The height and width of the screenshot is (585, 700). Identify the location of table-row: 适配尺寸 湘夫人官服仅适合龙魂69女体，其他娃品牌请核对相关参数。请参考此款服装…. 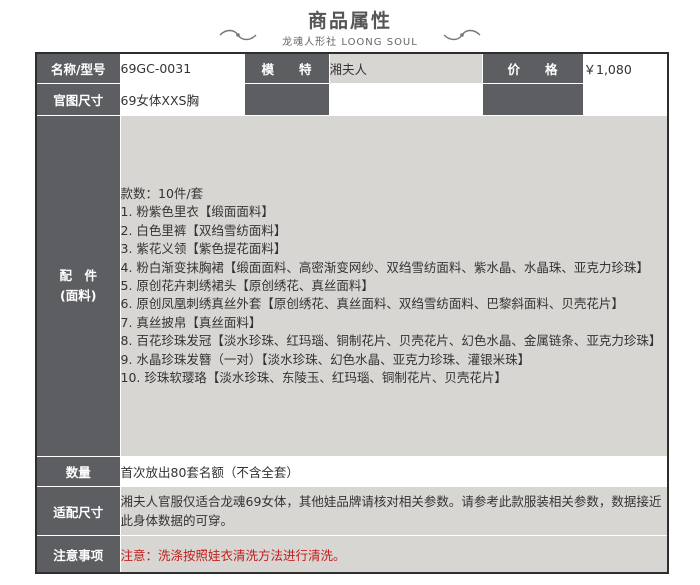
(352, 511).